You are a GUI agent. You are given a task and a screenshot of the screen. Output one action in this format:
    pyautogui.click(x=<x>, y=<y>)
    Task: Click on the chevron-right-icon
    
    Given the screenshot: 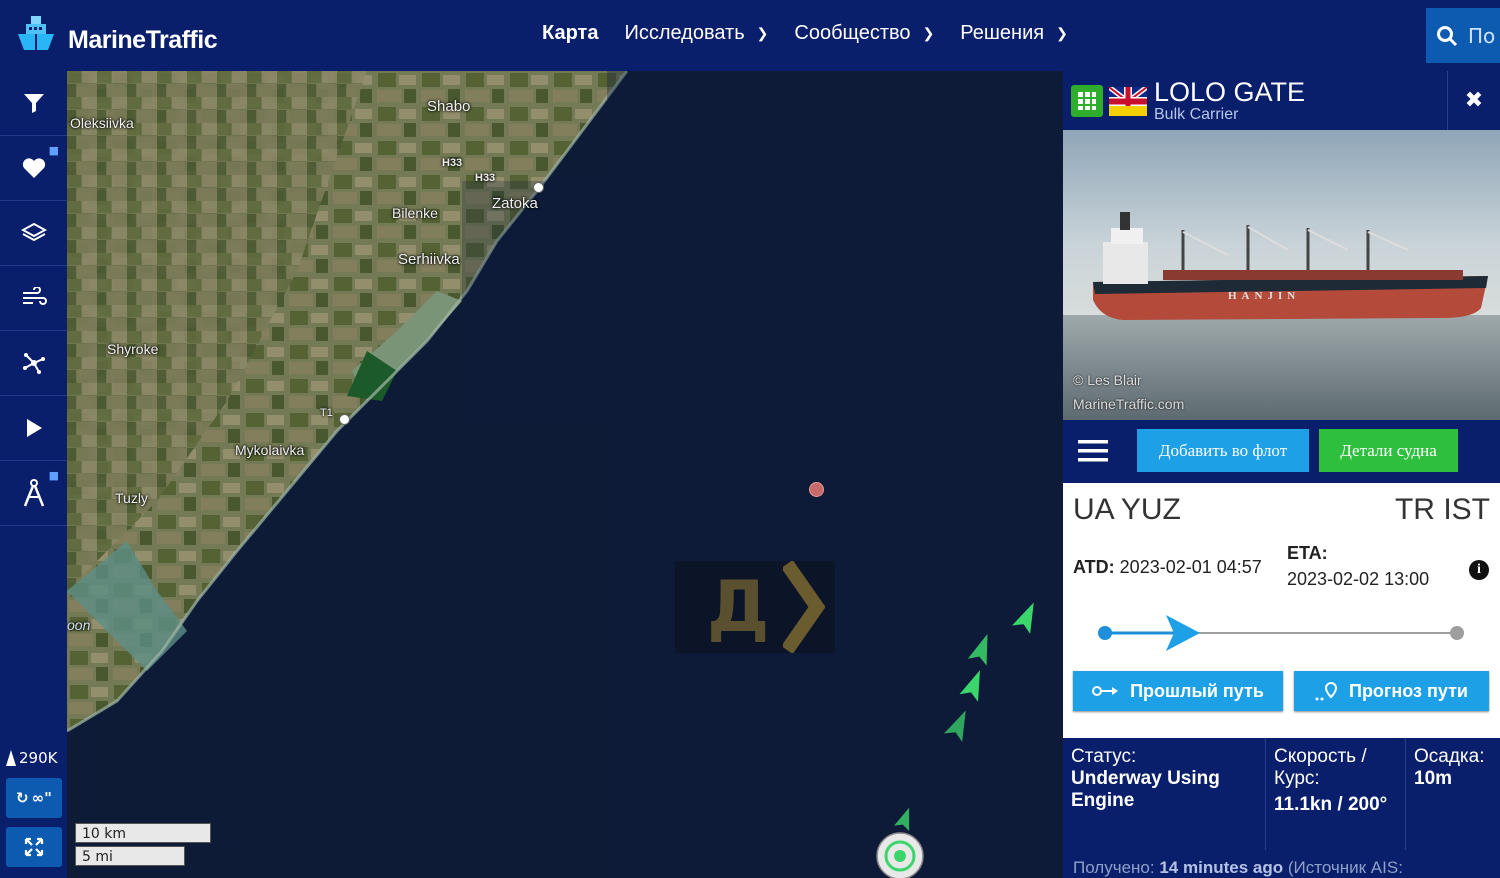 What is the action you would take?
    pyautogui.click(x=804, y=607)
    